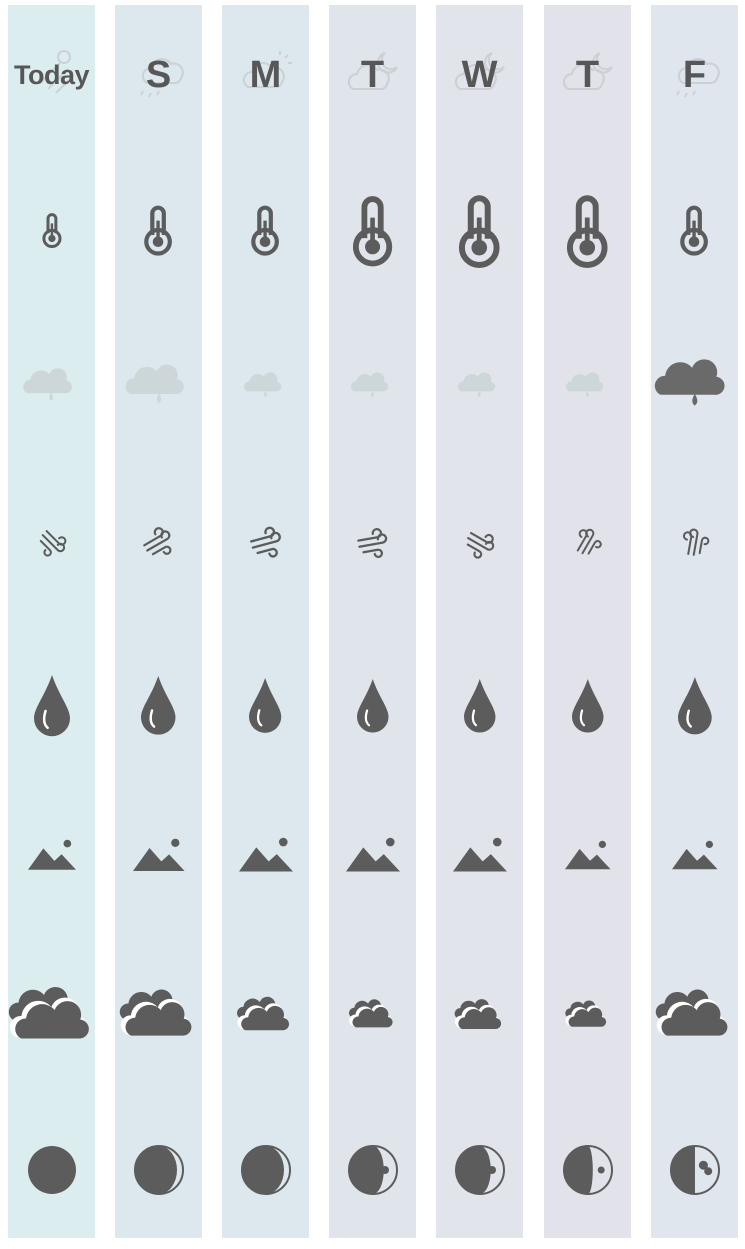 This screenshot has height=1249, width=745. I want to click on day-label: Today, so click(51, 74).